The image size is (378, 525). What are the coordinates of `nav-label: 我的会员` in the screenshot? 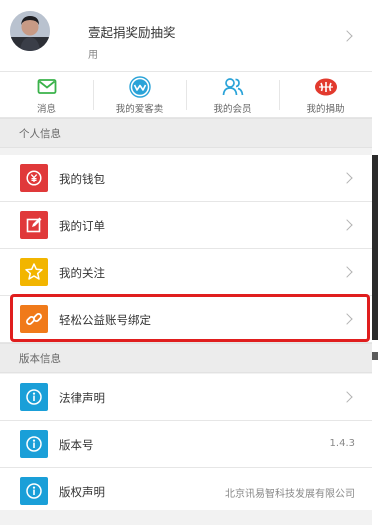 It's located at (232, 109).